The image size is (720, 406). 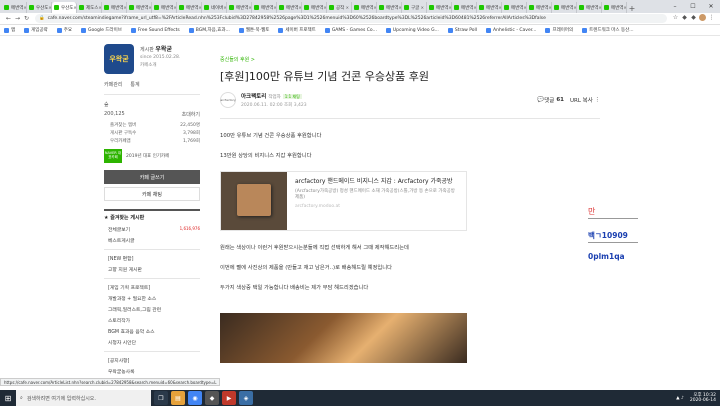 What do you see at coordinates (152, 240) in the screenshot?
I see `menu-item-best: 베스트게시글` at bounding box center [152, 240].